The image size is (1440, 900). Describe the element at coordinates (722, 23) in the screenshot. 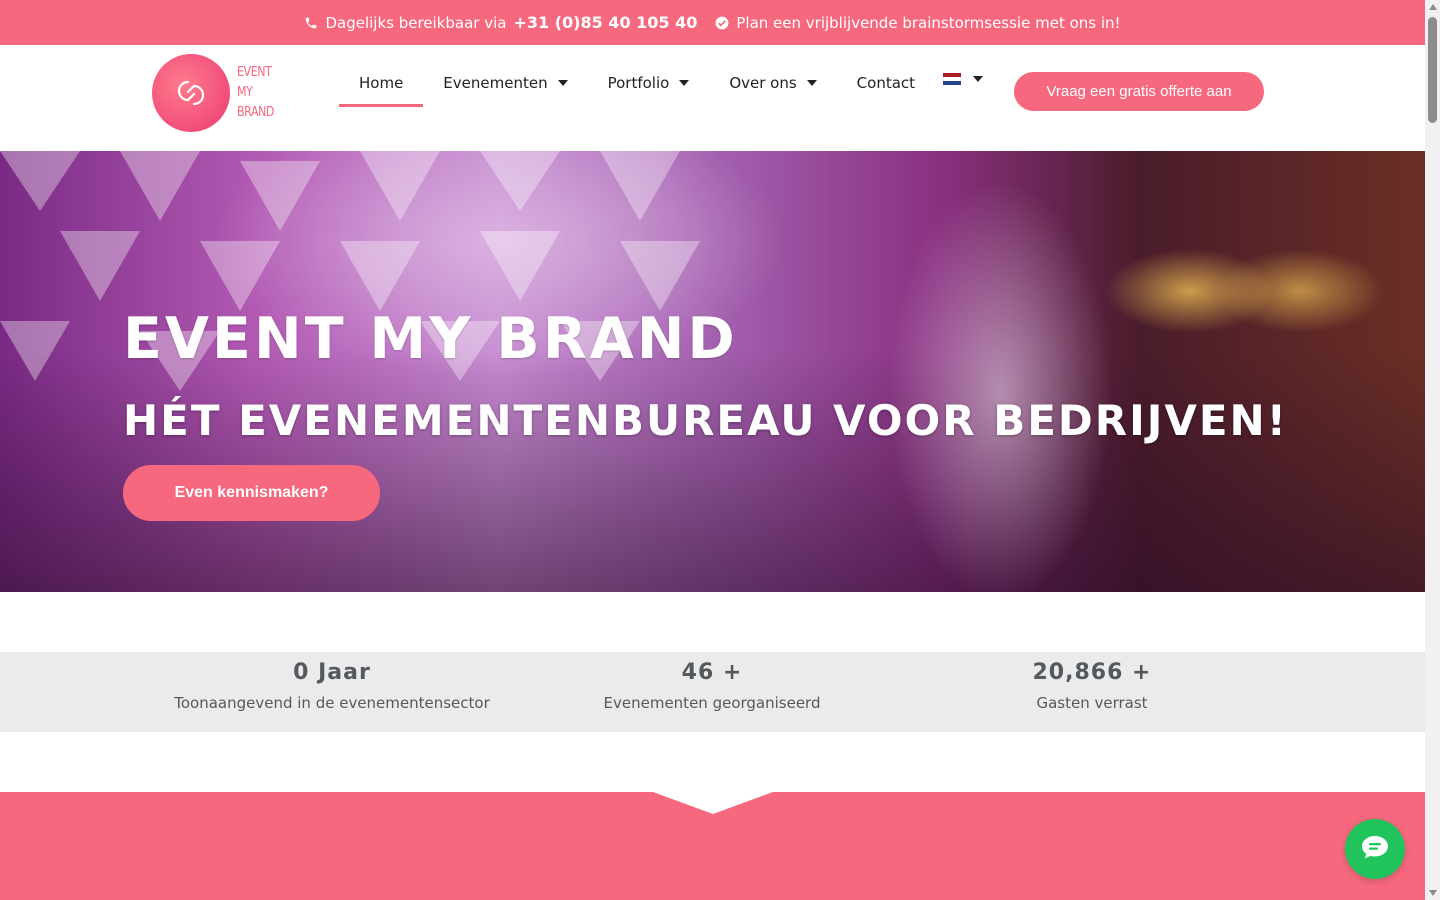

I see `check-circle-icon` at that location.